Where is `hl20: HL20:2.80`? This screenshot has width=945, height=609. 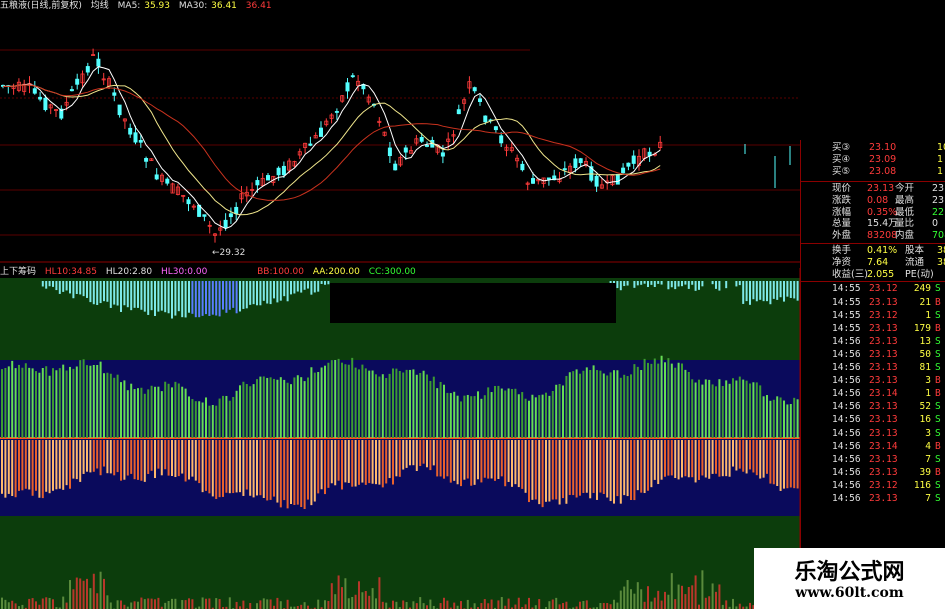
hl20: HL20:2.80 is located at coordinates (129, 272).